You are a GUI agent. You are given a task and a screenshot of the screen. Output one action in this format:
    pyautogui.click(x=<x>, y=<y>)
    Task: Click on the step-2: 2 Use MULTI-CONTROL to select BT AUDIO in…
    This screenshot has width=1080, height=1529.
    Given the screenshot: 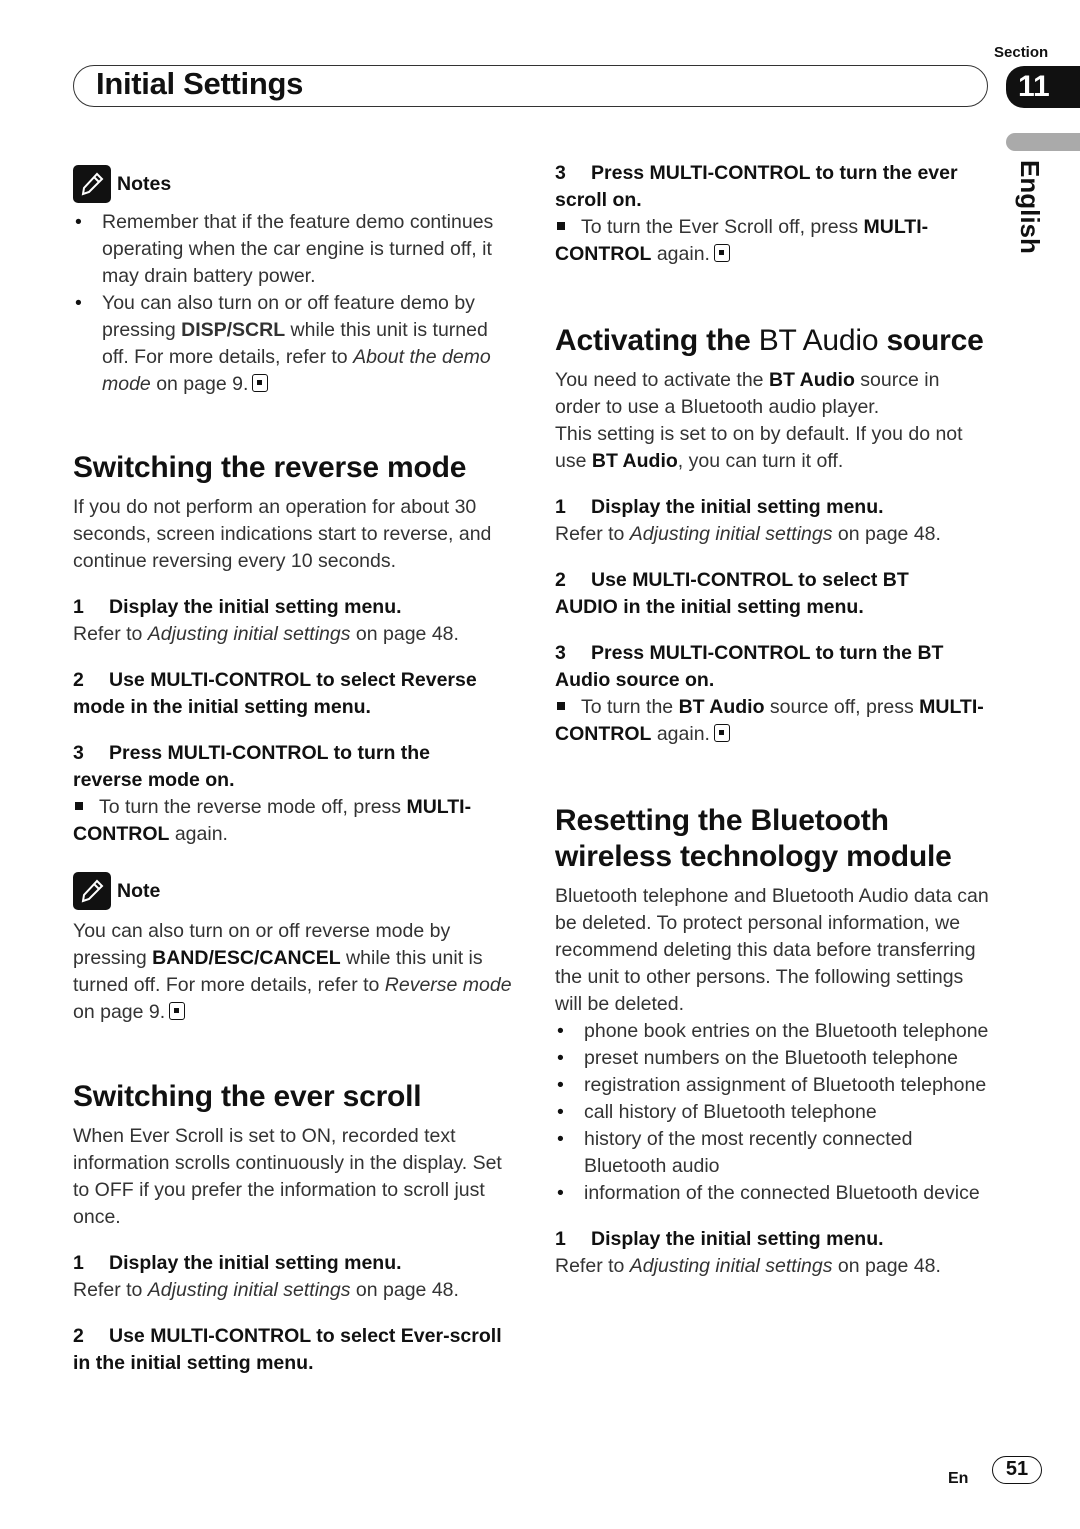 What is the action you would take?
    pyautogui.click(x=732, y=593)
    